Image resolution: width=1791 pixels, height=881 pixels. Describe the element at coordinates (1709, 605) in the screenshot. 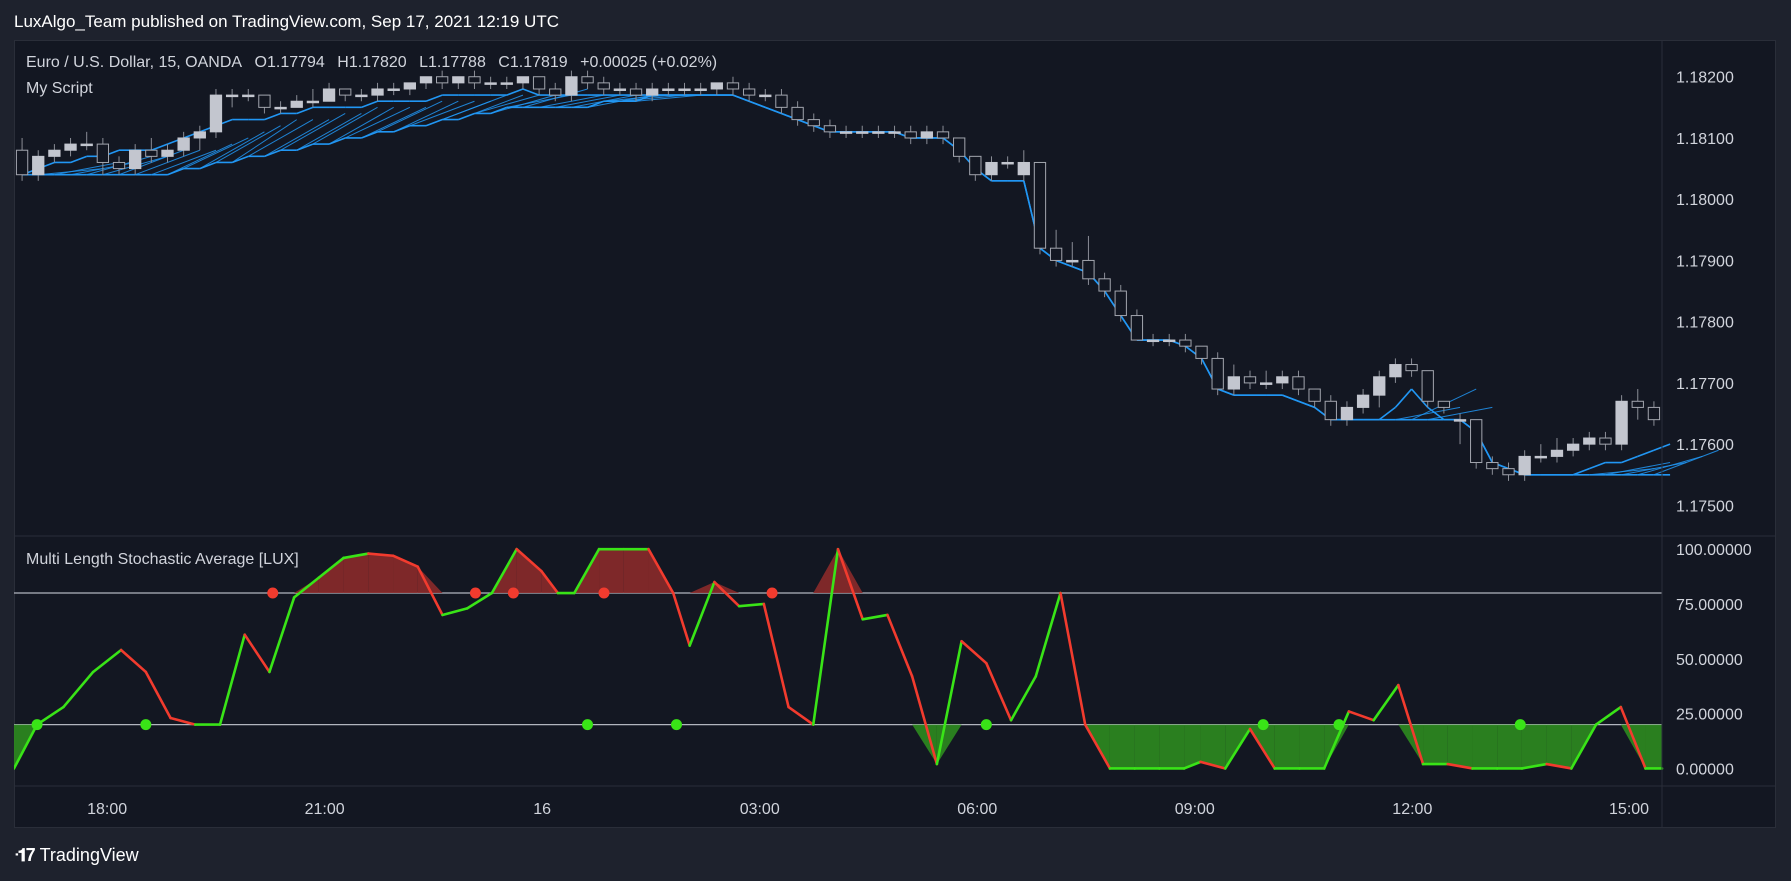

I see `osc-tick-label: 75.00000` at that location.